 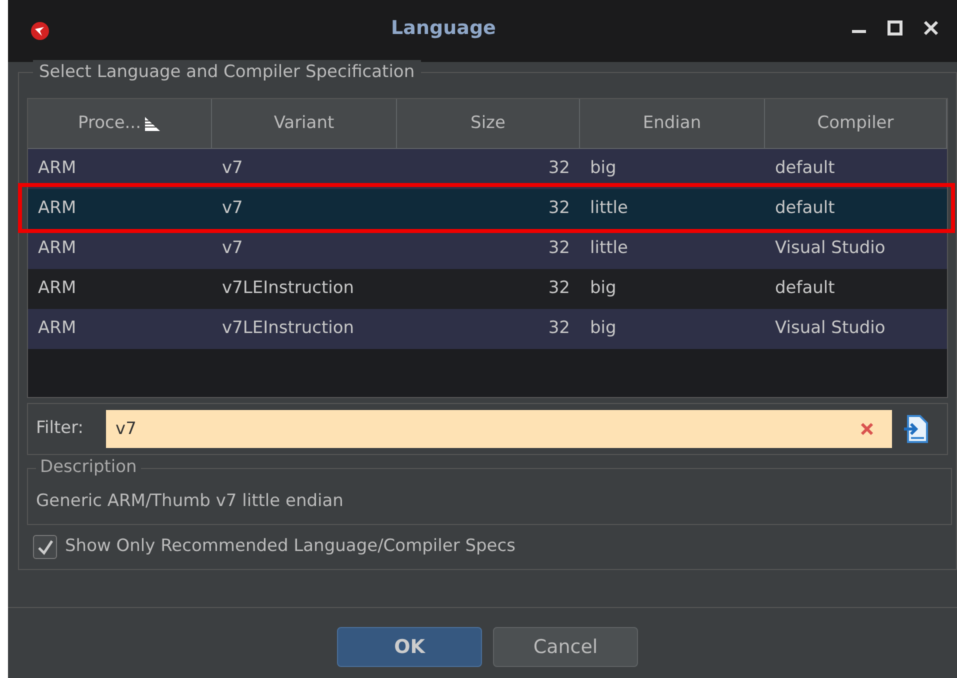 I want to click on filter-label: Filter:, so click(x=60, y=428).